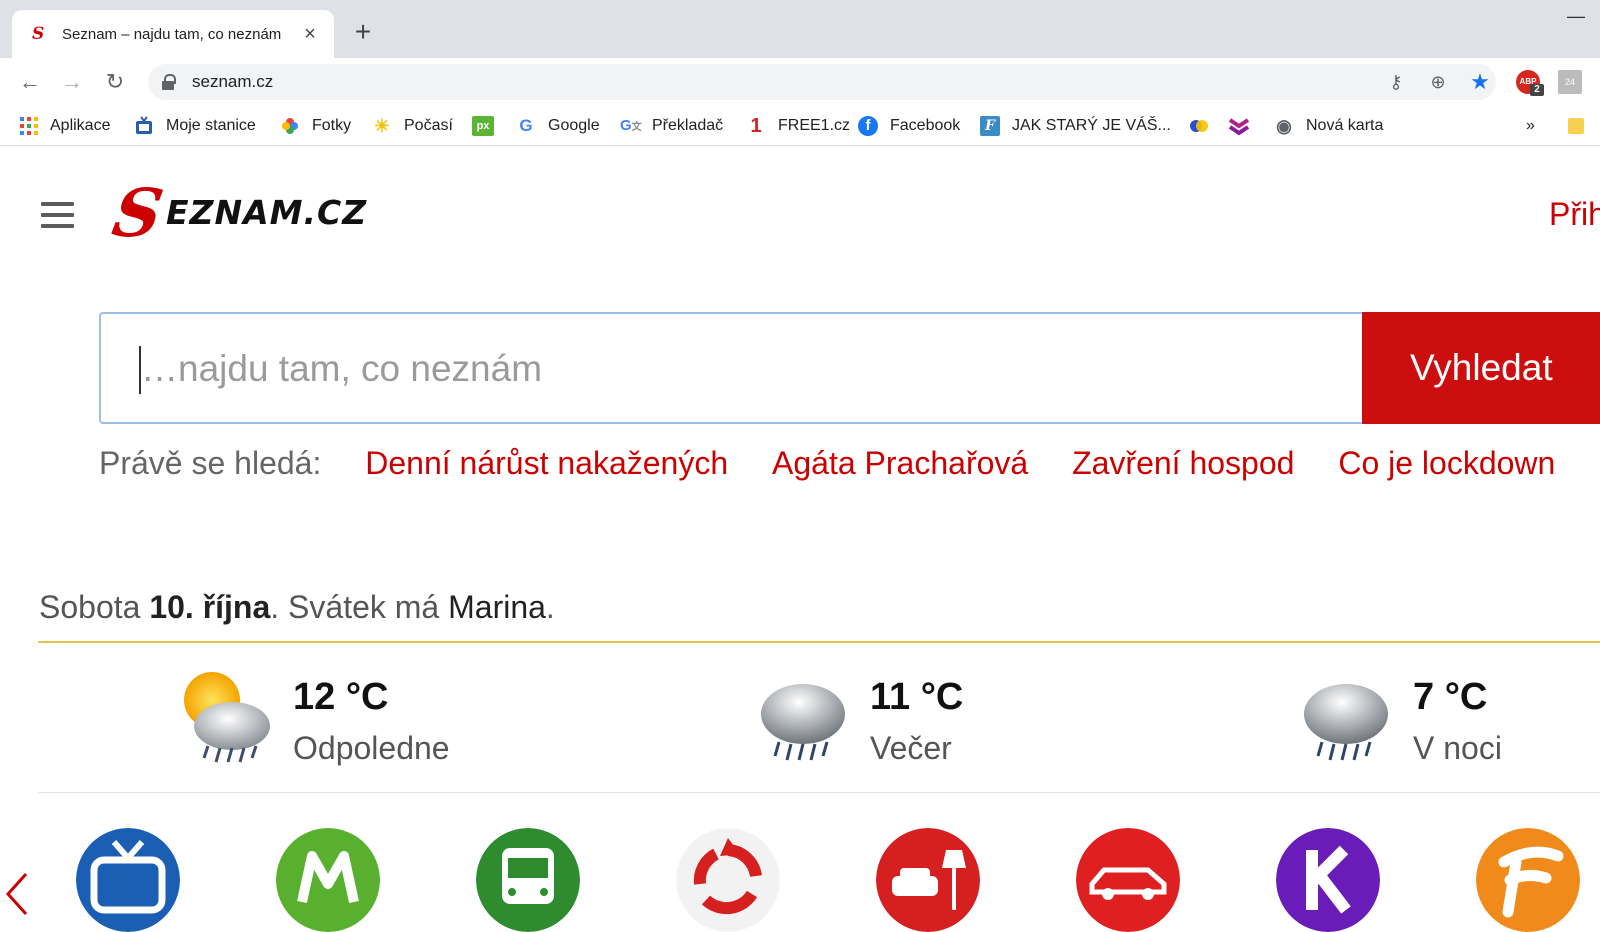 Image resolution: width=1600 pixels, height=932 pixels. What do you see at coordinates (900, 463) in the screenshot?
I see `trending-link: Agáta Prachařová` at bounding box center [900, 463].